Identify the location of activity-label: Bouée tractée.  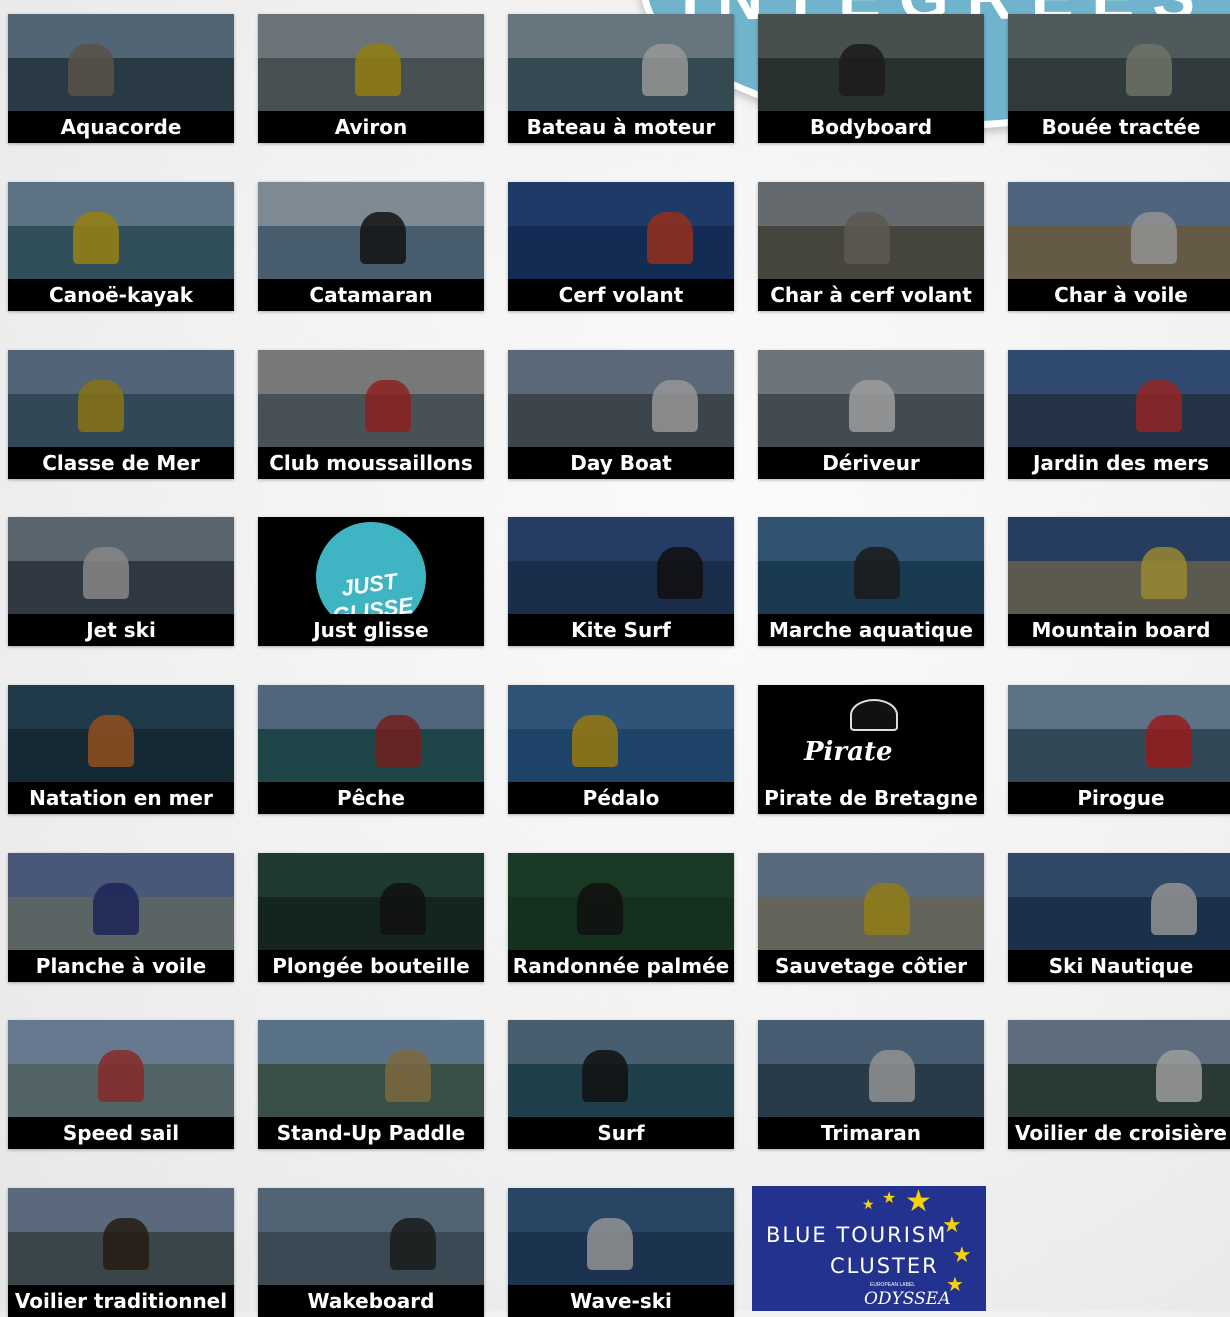
(1119, 127).